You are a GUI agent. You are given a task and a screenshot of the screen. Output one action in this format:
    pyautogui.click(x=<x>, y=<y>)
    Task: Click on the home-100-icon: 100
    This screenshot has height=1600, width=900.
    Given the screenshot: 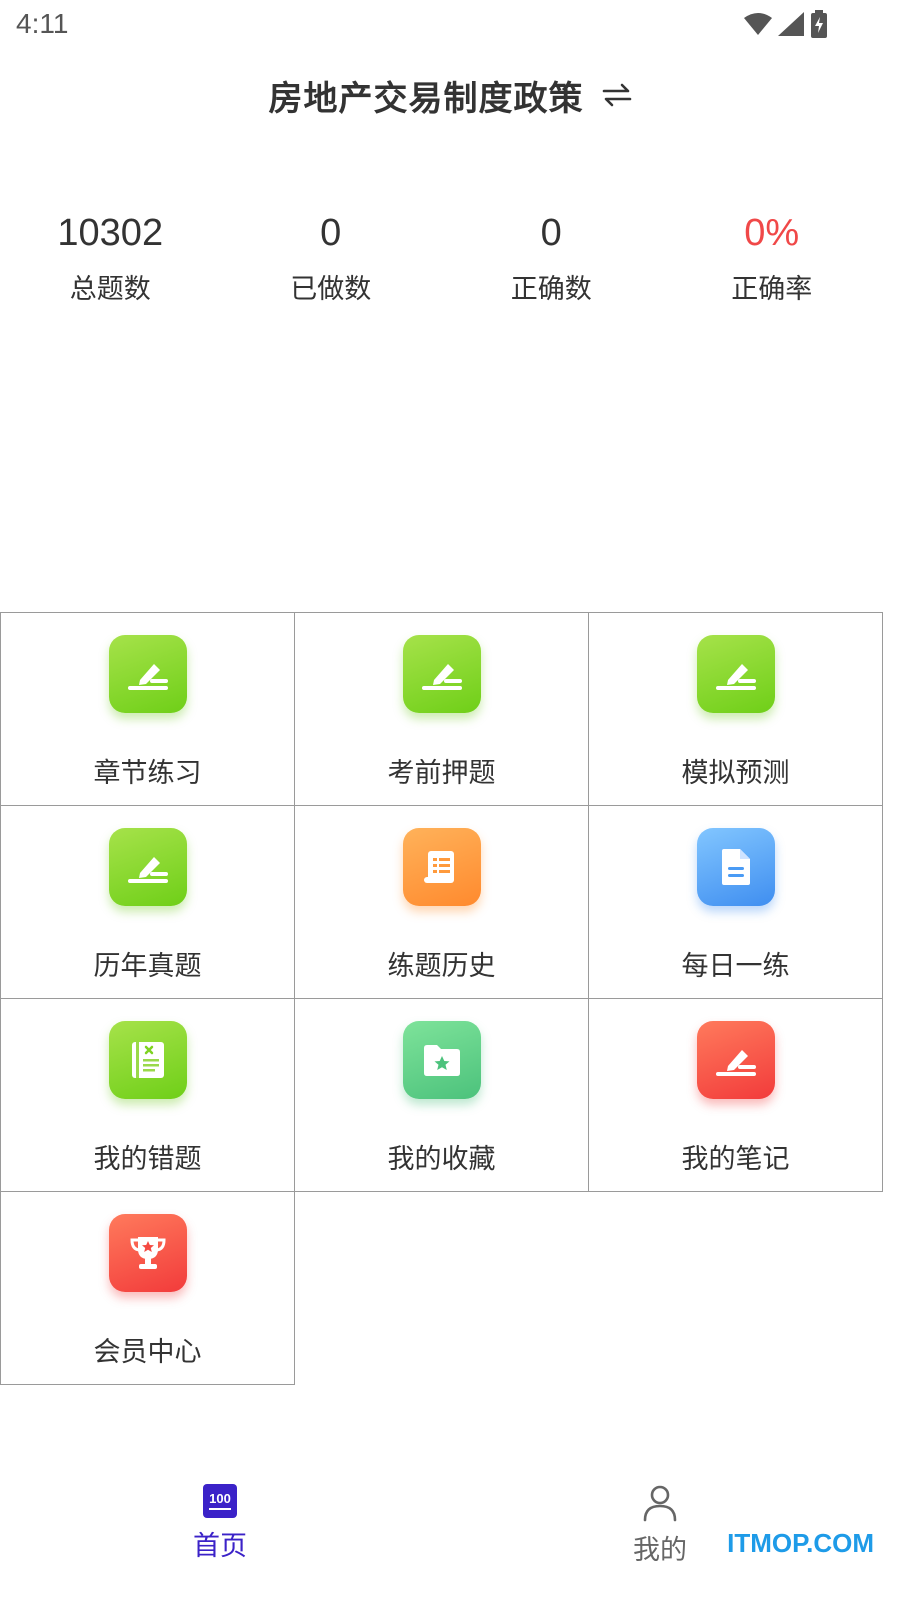 What is the action you would take?
    pyautogui.click(x=220, y=1501)
    